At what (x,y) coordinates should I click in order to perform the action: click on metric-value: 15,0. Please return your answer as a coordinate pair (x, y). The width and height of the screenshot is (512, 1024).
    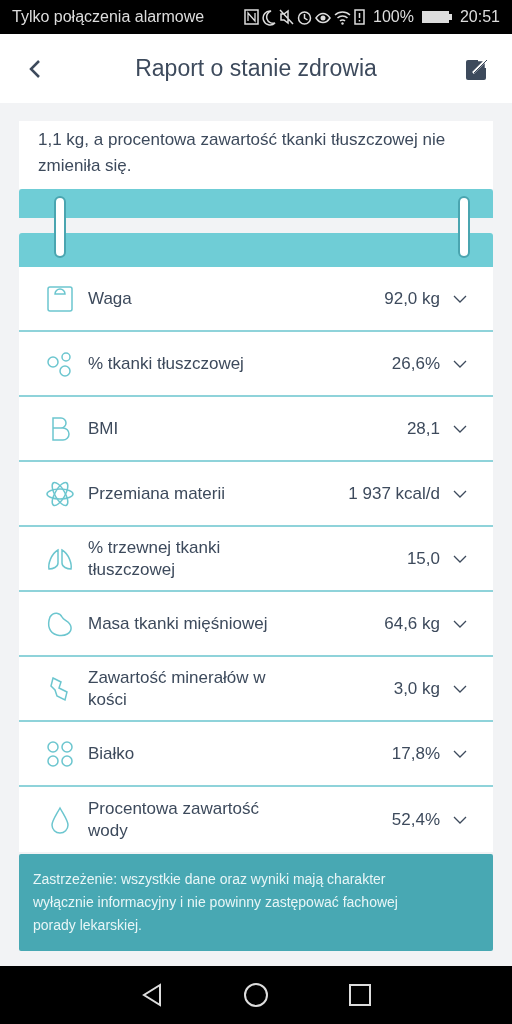
    Looking at the image, I should click on (423, 558).